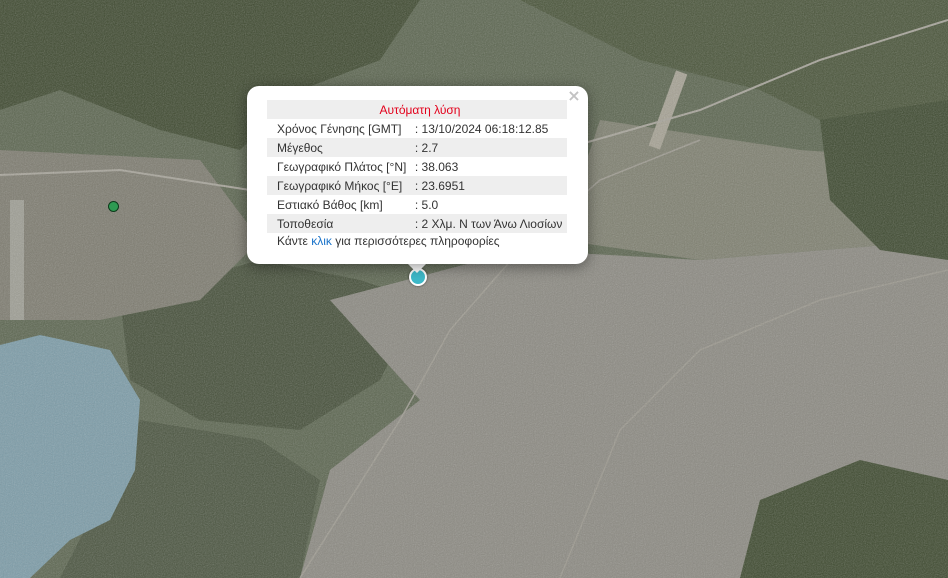  What do you see at coordinates (342, 166) in the screenshot?
I see `info-label: Γεωγραφικό Πλάτος [°N]` at bounding box center [342, 166].